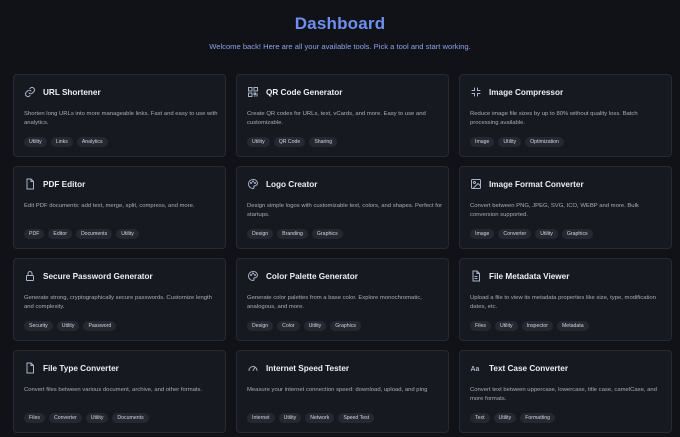 The image size is (680, 437). Describe the element at coordinates (81, 368) in the screenshot. I see `tool-title: File Type Converter` at that location.